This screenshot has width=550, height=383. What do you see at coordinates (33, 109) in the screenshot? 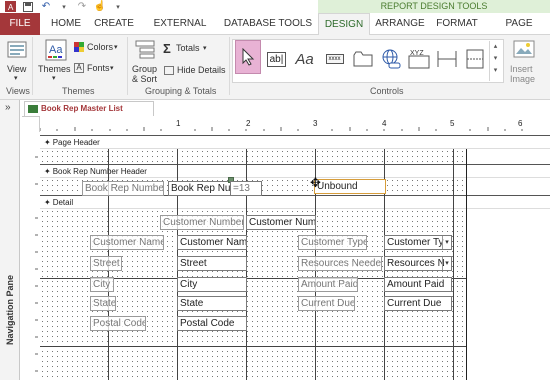
I see `report-icon` at bounding box center [33, 109].